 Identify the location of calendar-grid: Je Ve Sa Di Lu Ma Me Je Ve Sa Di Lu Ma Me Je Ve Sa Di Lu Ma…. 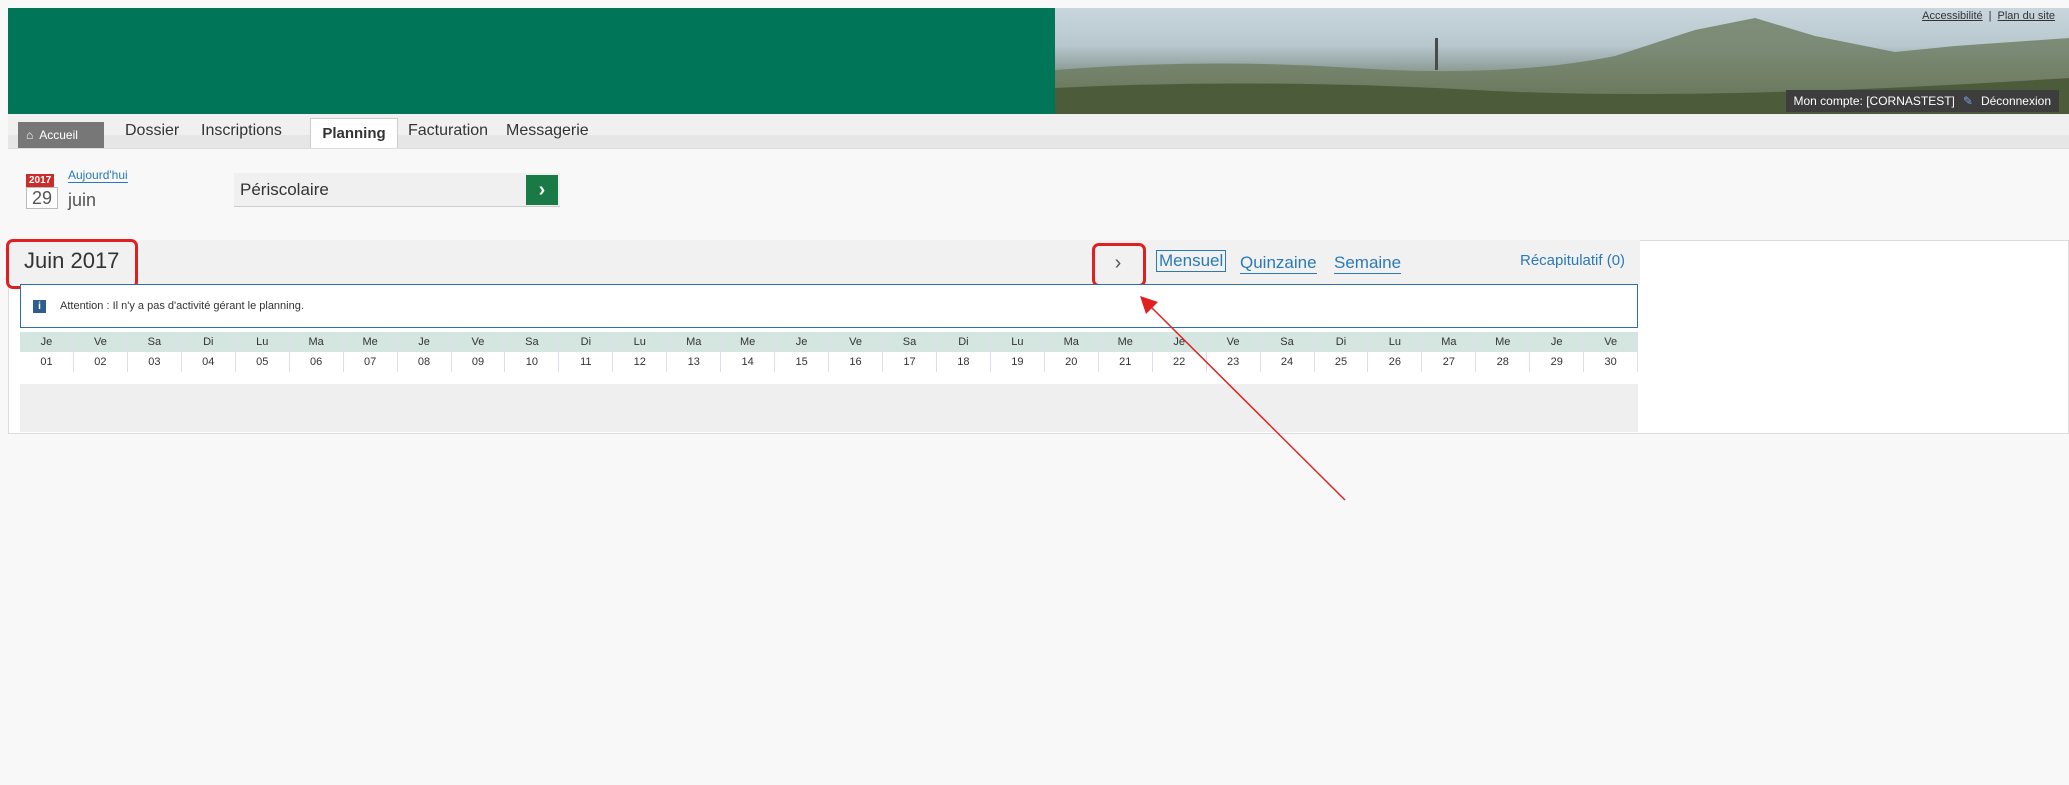
(829, 352).